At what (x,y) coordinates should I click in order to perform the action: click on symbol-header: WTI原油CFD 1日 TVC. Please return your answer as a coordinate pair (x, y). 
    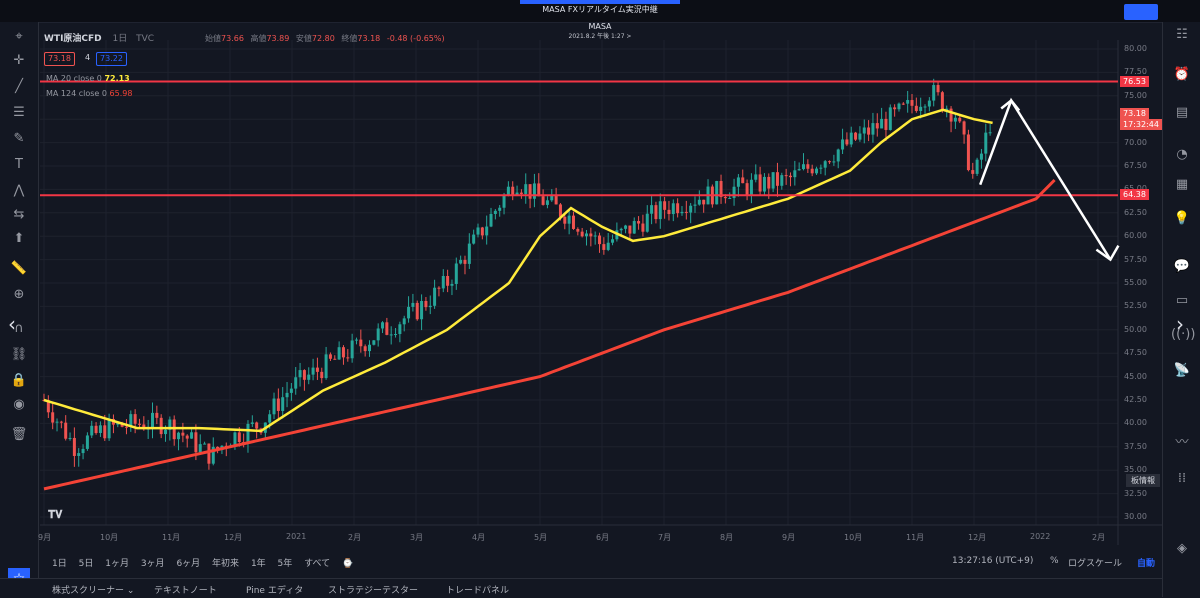
    Looking at the image, I should click on (99, 37).